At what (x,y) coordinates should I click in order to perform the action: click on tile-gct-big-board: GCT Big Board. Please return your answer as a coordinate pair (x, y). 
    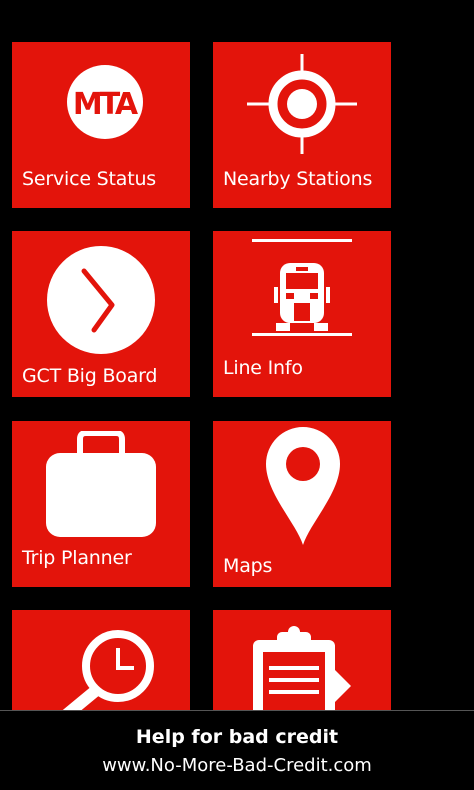
    Looking at the image, I should click on (101, 314).